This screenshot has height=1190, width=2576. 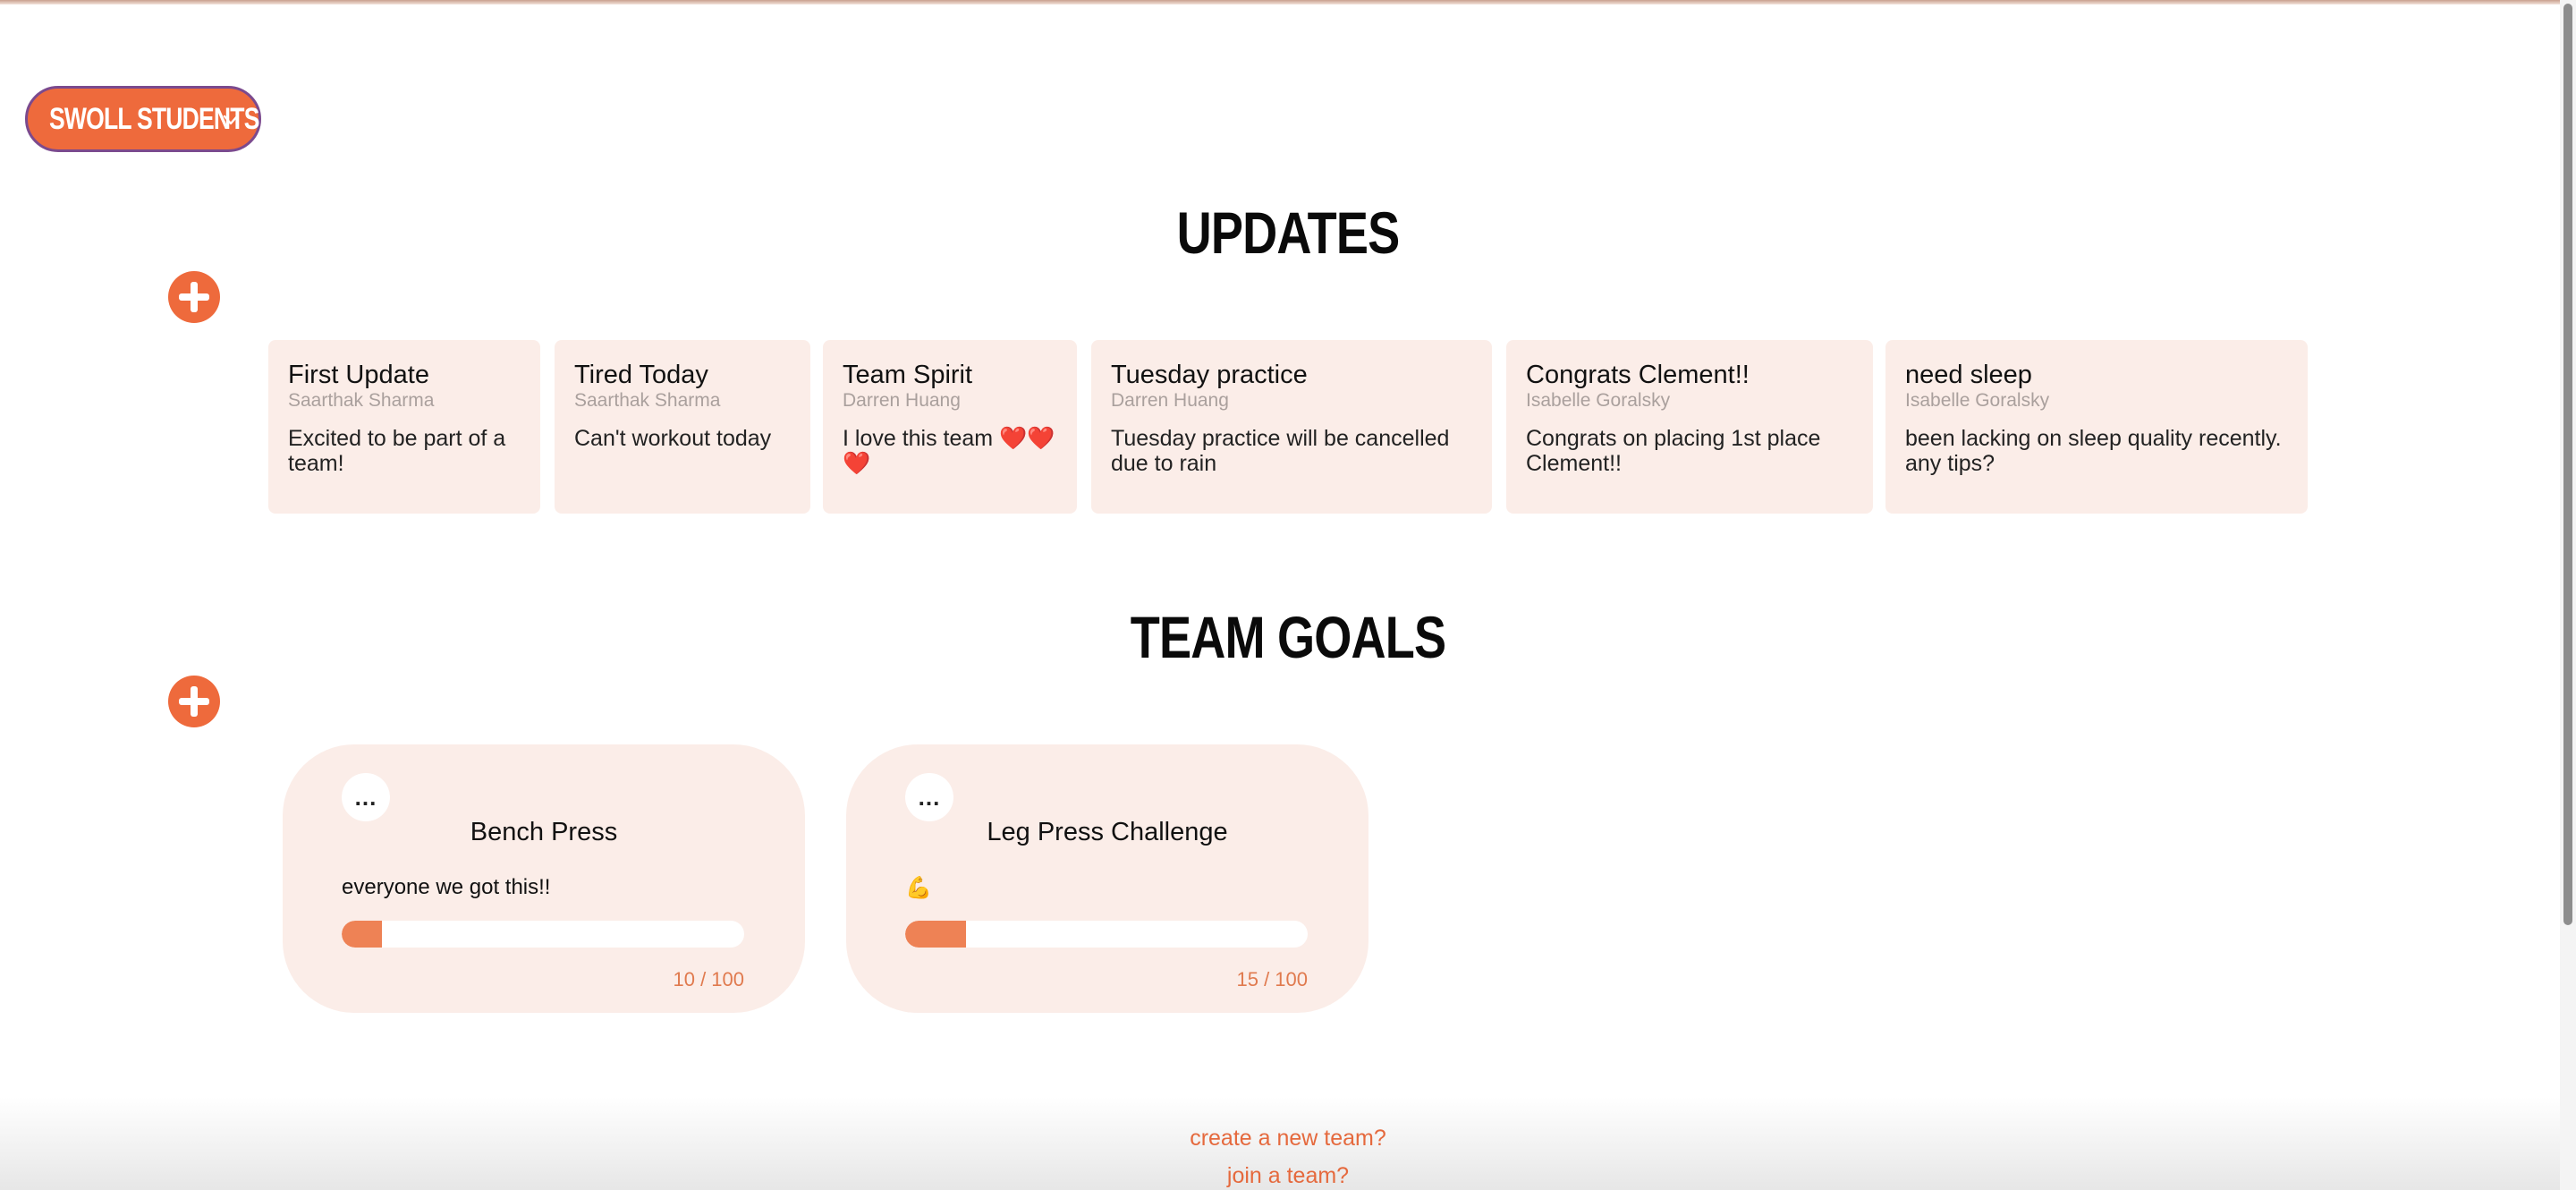 I want to click on goal-title: Bench Press, so click(x=544, y=832).